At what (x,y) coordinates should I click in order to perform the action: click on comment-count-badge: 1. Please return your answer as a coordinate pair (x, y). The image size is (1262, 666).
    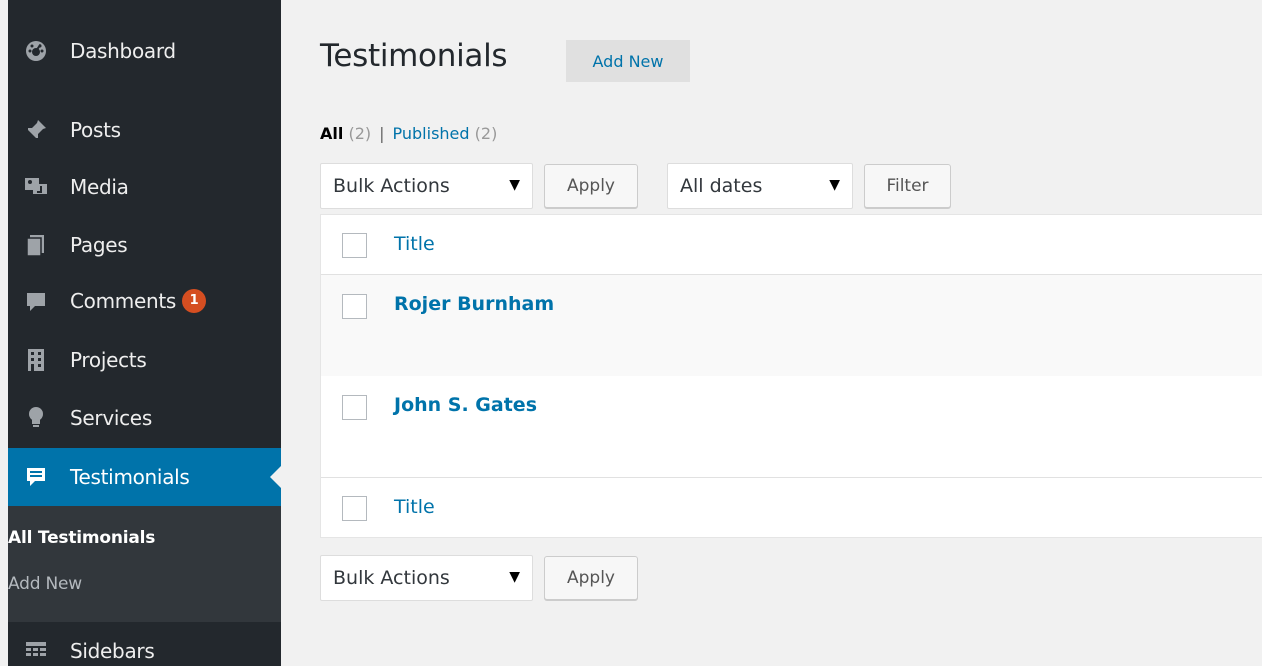
    Looking at the image, I should click on (194, 300).